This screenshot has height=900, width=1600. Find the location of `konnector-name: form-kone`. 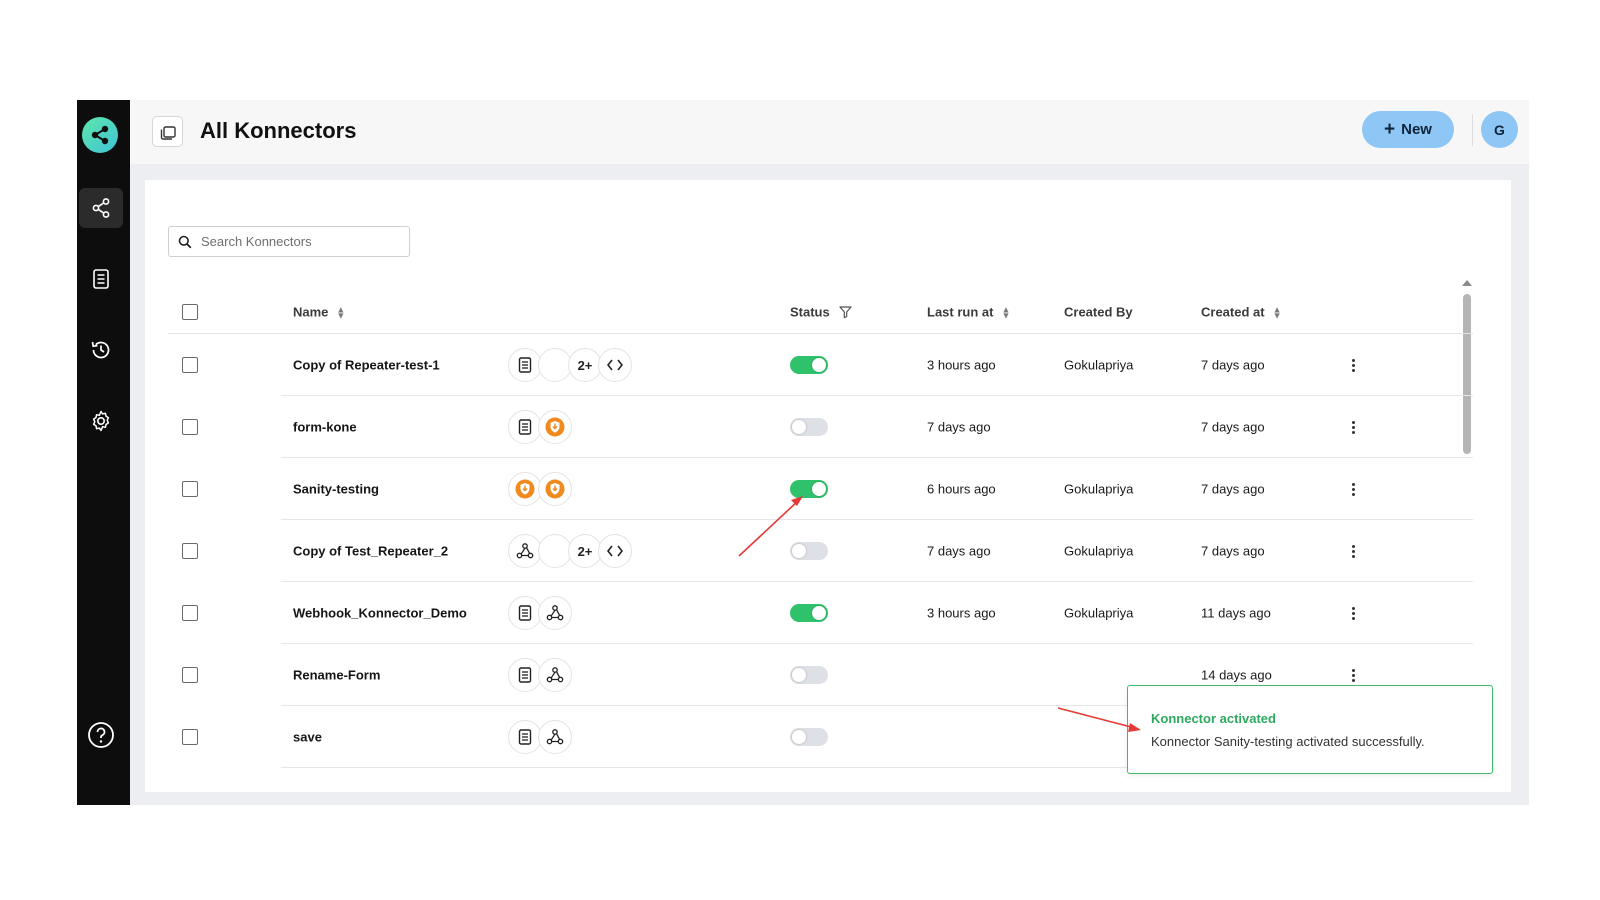

konnector-name: form-kone is located at coordinates (325, 427).